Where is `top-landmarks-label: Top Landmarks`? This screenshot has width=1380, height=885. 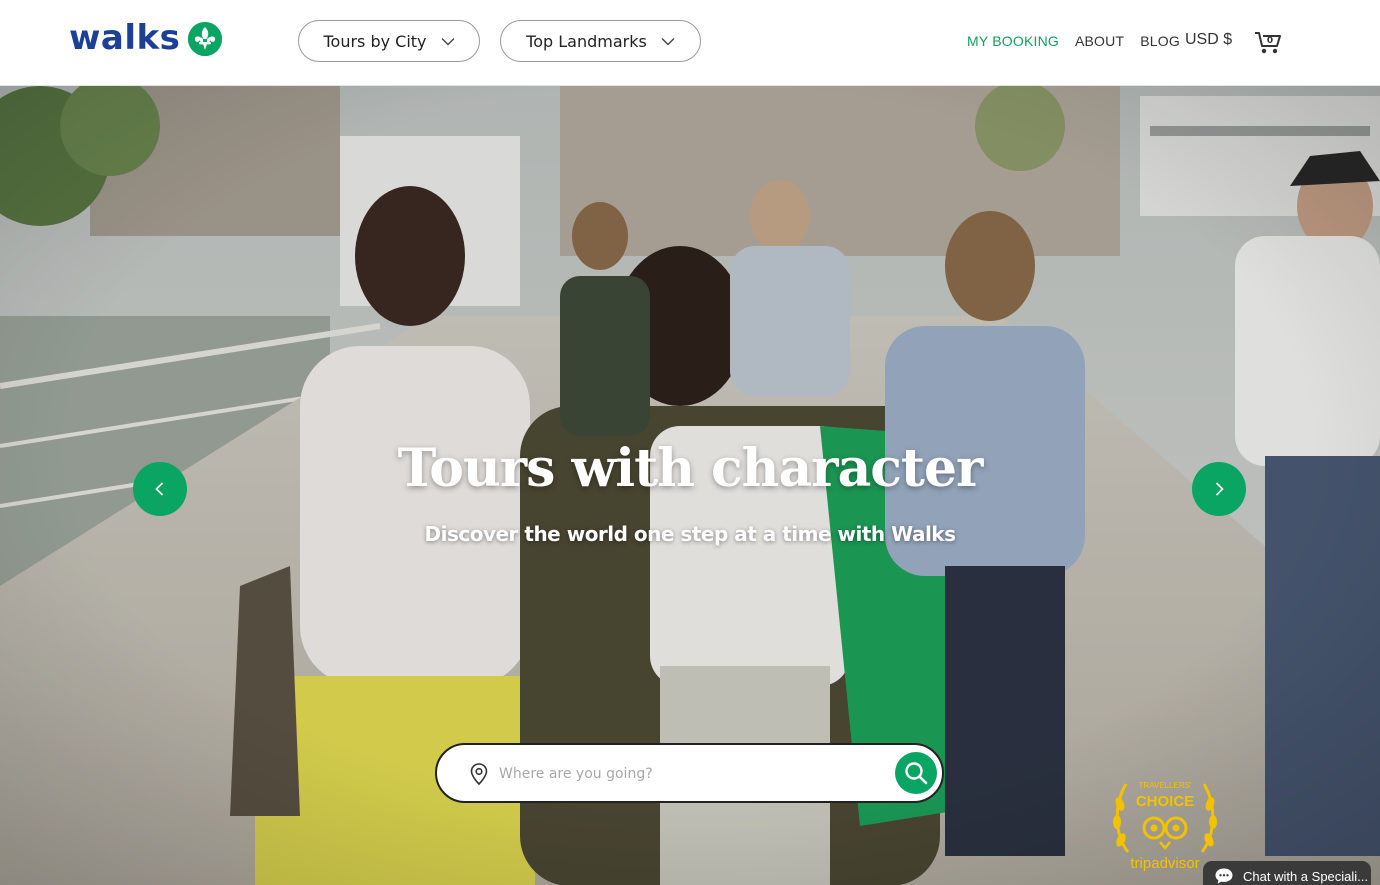 top-landmarks-label: Top Landmarks is located at coordinates (586, 41).